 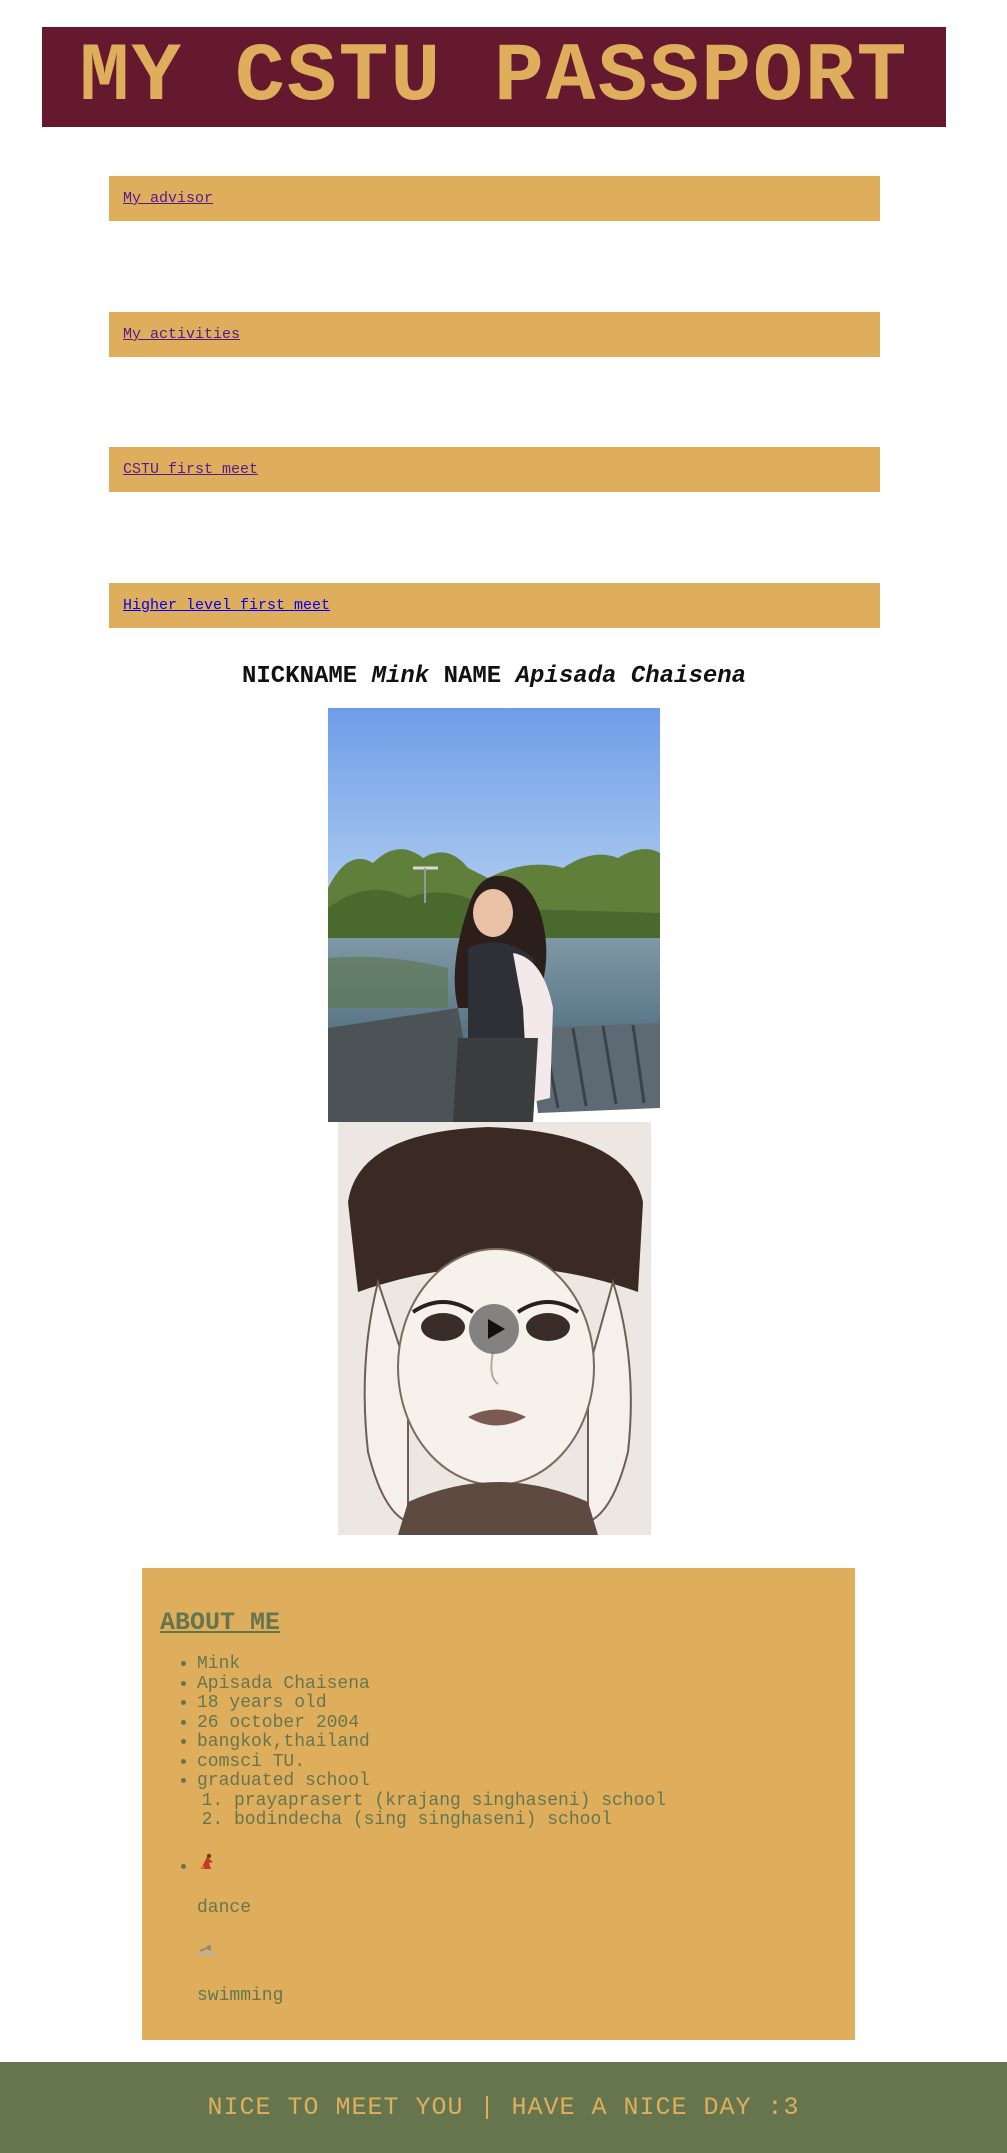 I want to click on page-title: MY CSTU PASSPORT, so click(x=494, y=77).